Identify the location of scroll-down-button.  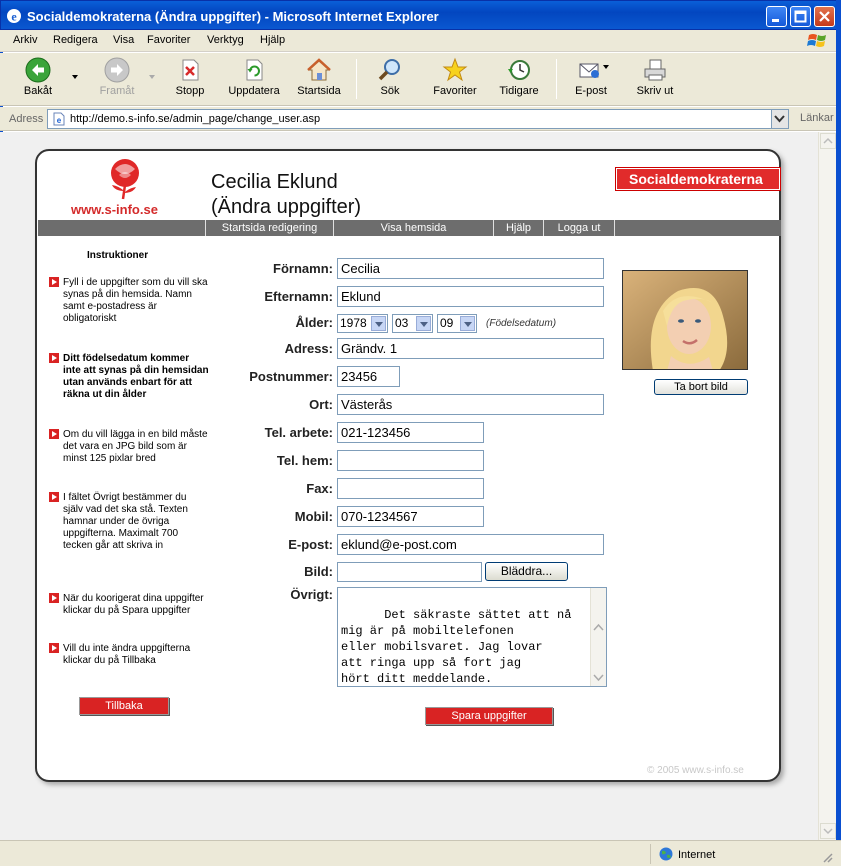
(828, 831).